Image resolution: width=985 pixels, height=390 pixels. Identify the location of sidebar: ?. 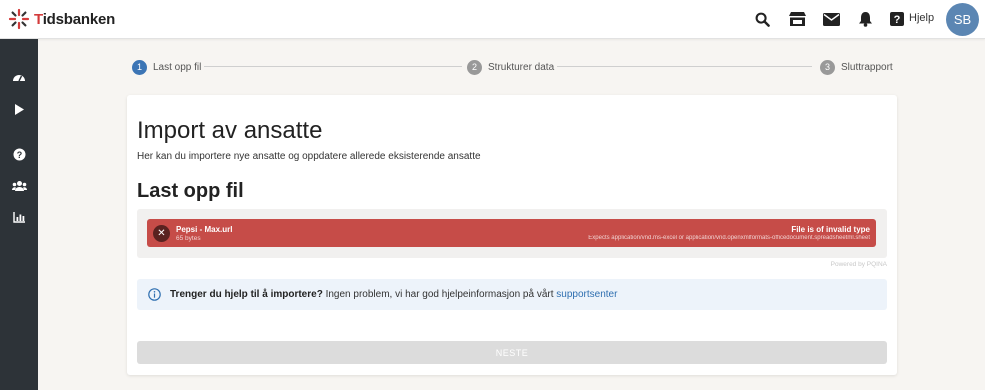
(19, 214).